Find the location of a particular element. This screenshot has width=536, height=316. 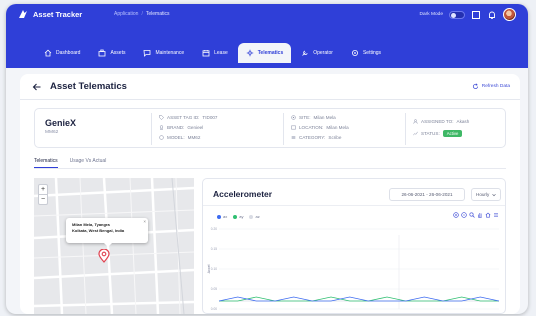

operator-icon is located at coordinates (305, 53).